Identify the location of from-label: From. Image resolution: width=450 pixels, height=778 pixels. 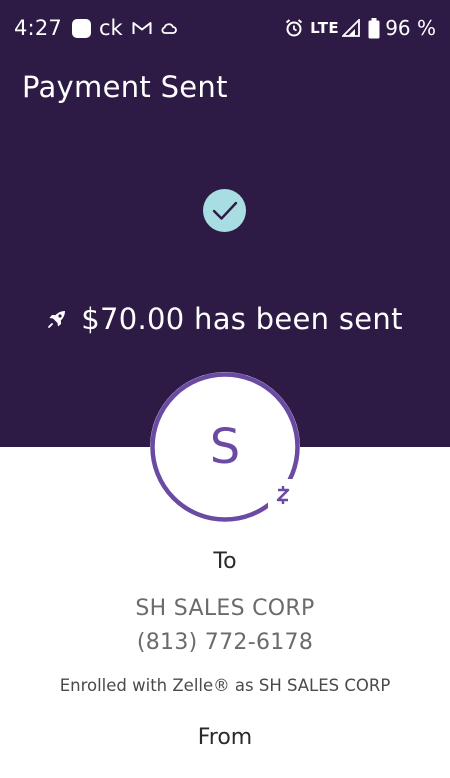
(225, 737).